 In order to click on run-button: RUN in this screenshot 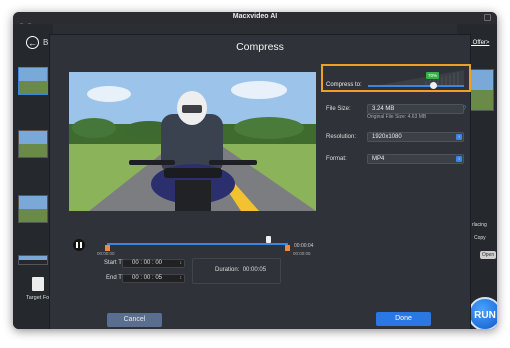, I will do `click(482, 313)`.